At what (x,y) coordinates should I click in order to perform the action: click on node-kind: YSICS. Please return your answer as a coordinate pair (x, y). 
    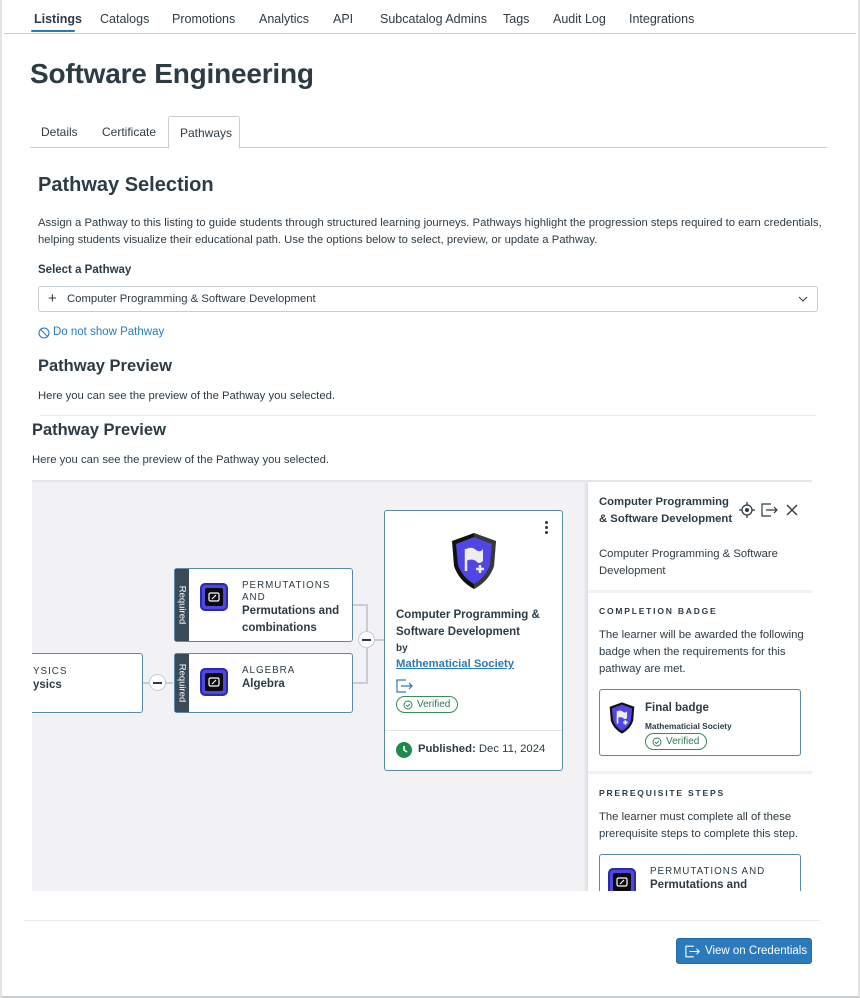
    Looking at the image, I should click on (50, 671).